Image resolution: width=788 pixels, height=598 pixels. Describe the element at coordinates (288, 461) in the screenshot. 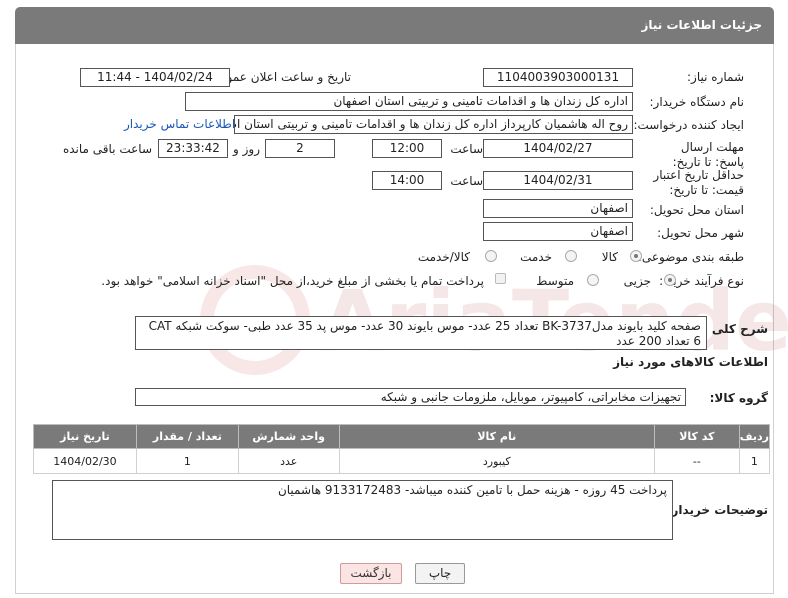

I see `cell-unit: عدد` at that location.